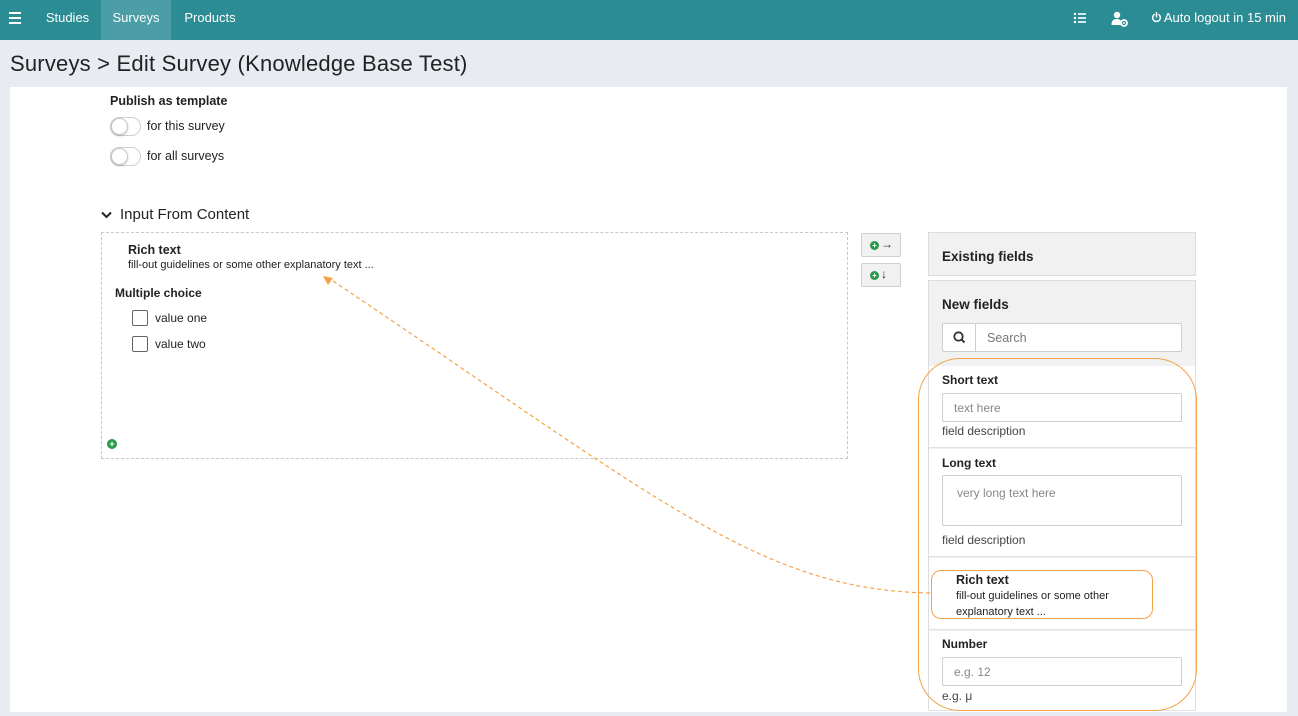 This screenshot has width=1298, height=716. Describe the element at coordinates (125, 126) in the screenshot. I see `toggle-this-survey` at that location.